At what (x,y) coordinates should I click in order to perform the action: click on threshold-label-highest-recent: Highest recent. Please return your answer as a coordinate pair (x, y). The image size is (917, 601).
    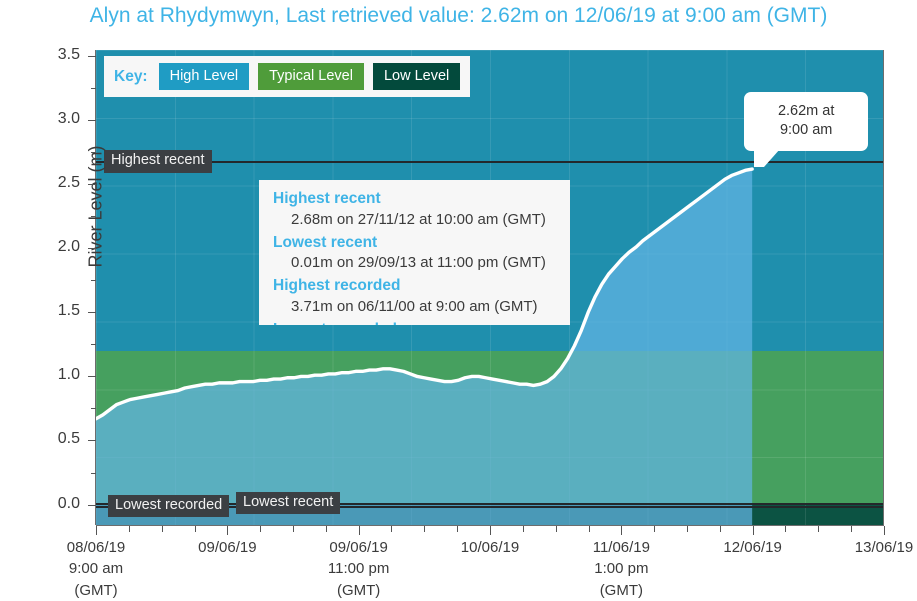
    Looking at the image, I should click on (158, 161).